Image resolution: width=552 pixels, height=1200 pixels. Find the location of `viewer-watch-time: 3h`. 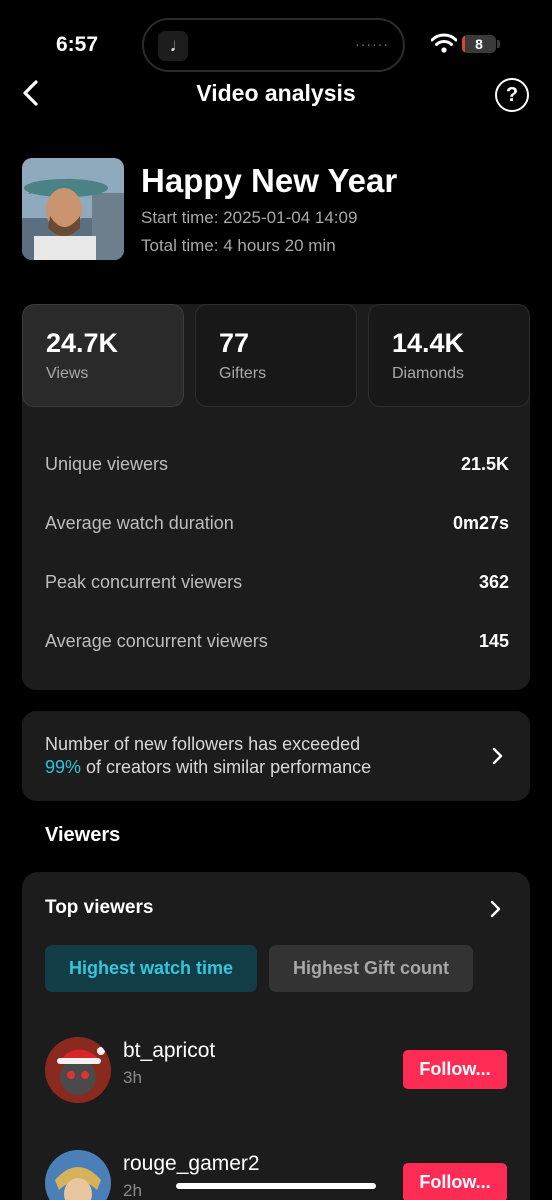

viewer-watch-time: 3h is located at coordinates (132, 1077).